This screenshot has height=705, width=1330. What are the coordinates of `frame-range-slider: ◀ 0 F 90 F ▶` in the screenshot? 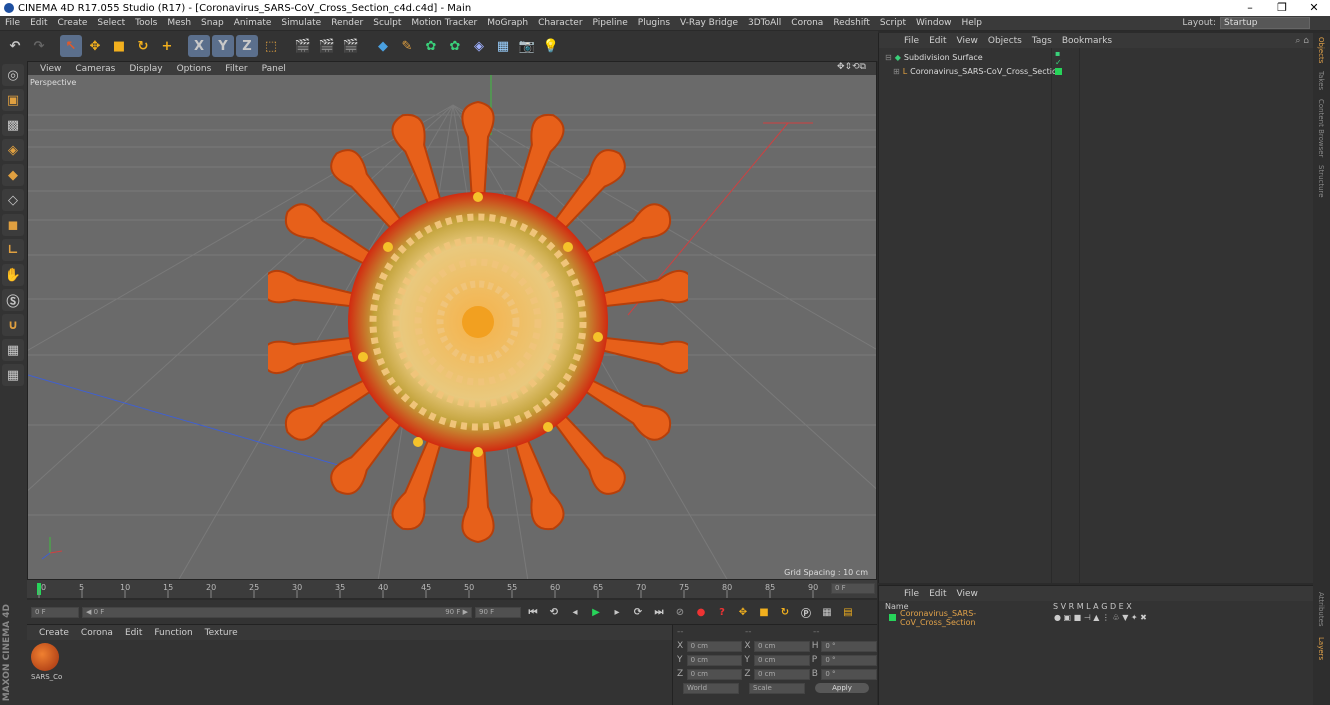 It's located at (277, 612).